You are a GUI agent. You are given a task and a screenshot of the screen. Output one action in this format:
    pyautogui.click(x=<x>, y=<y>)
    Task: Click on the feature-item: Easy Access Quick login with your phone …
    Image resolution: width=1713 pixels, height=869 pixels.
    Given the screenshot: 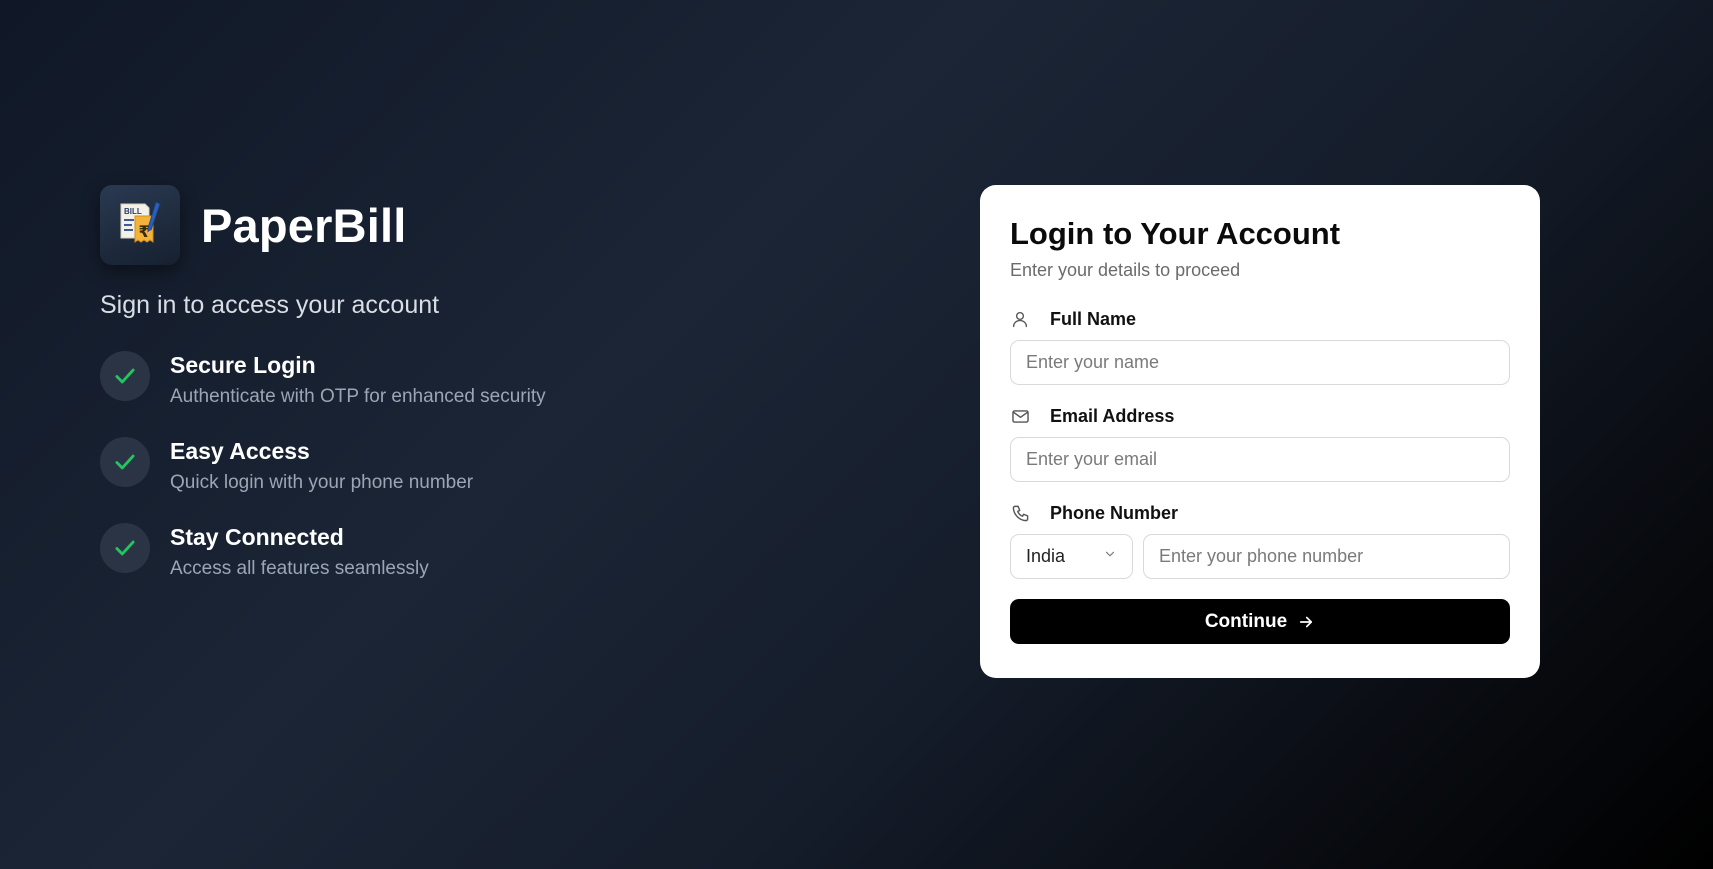 What is the action you would take?
    pyautogui.click(x=450, y=467)
    